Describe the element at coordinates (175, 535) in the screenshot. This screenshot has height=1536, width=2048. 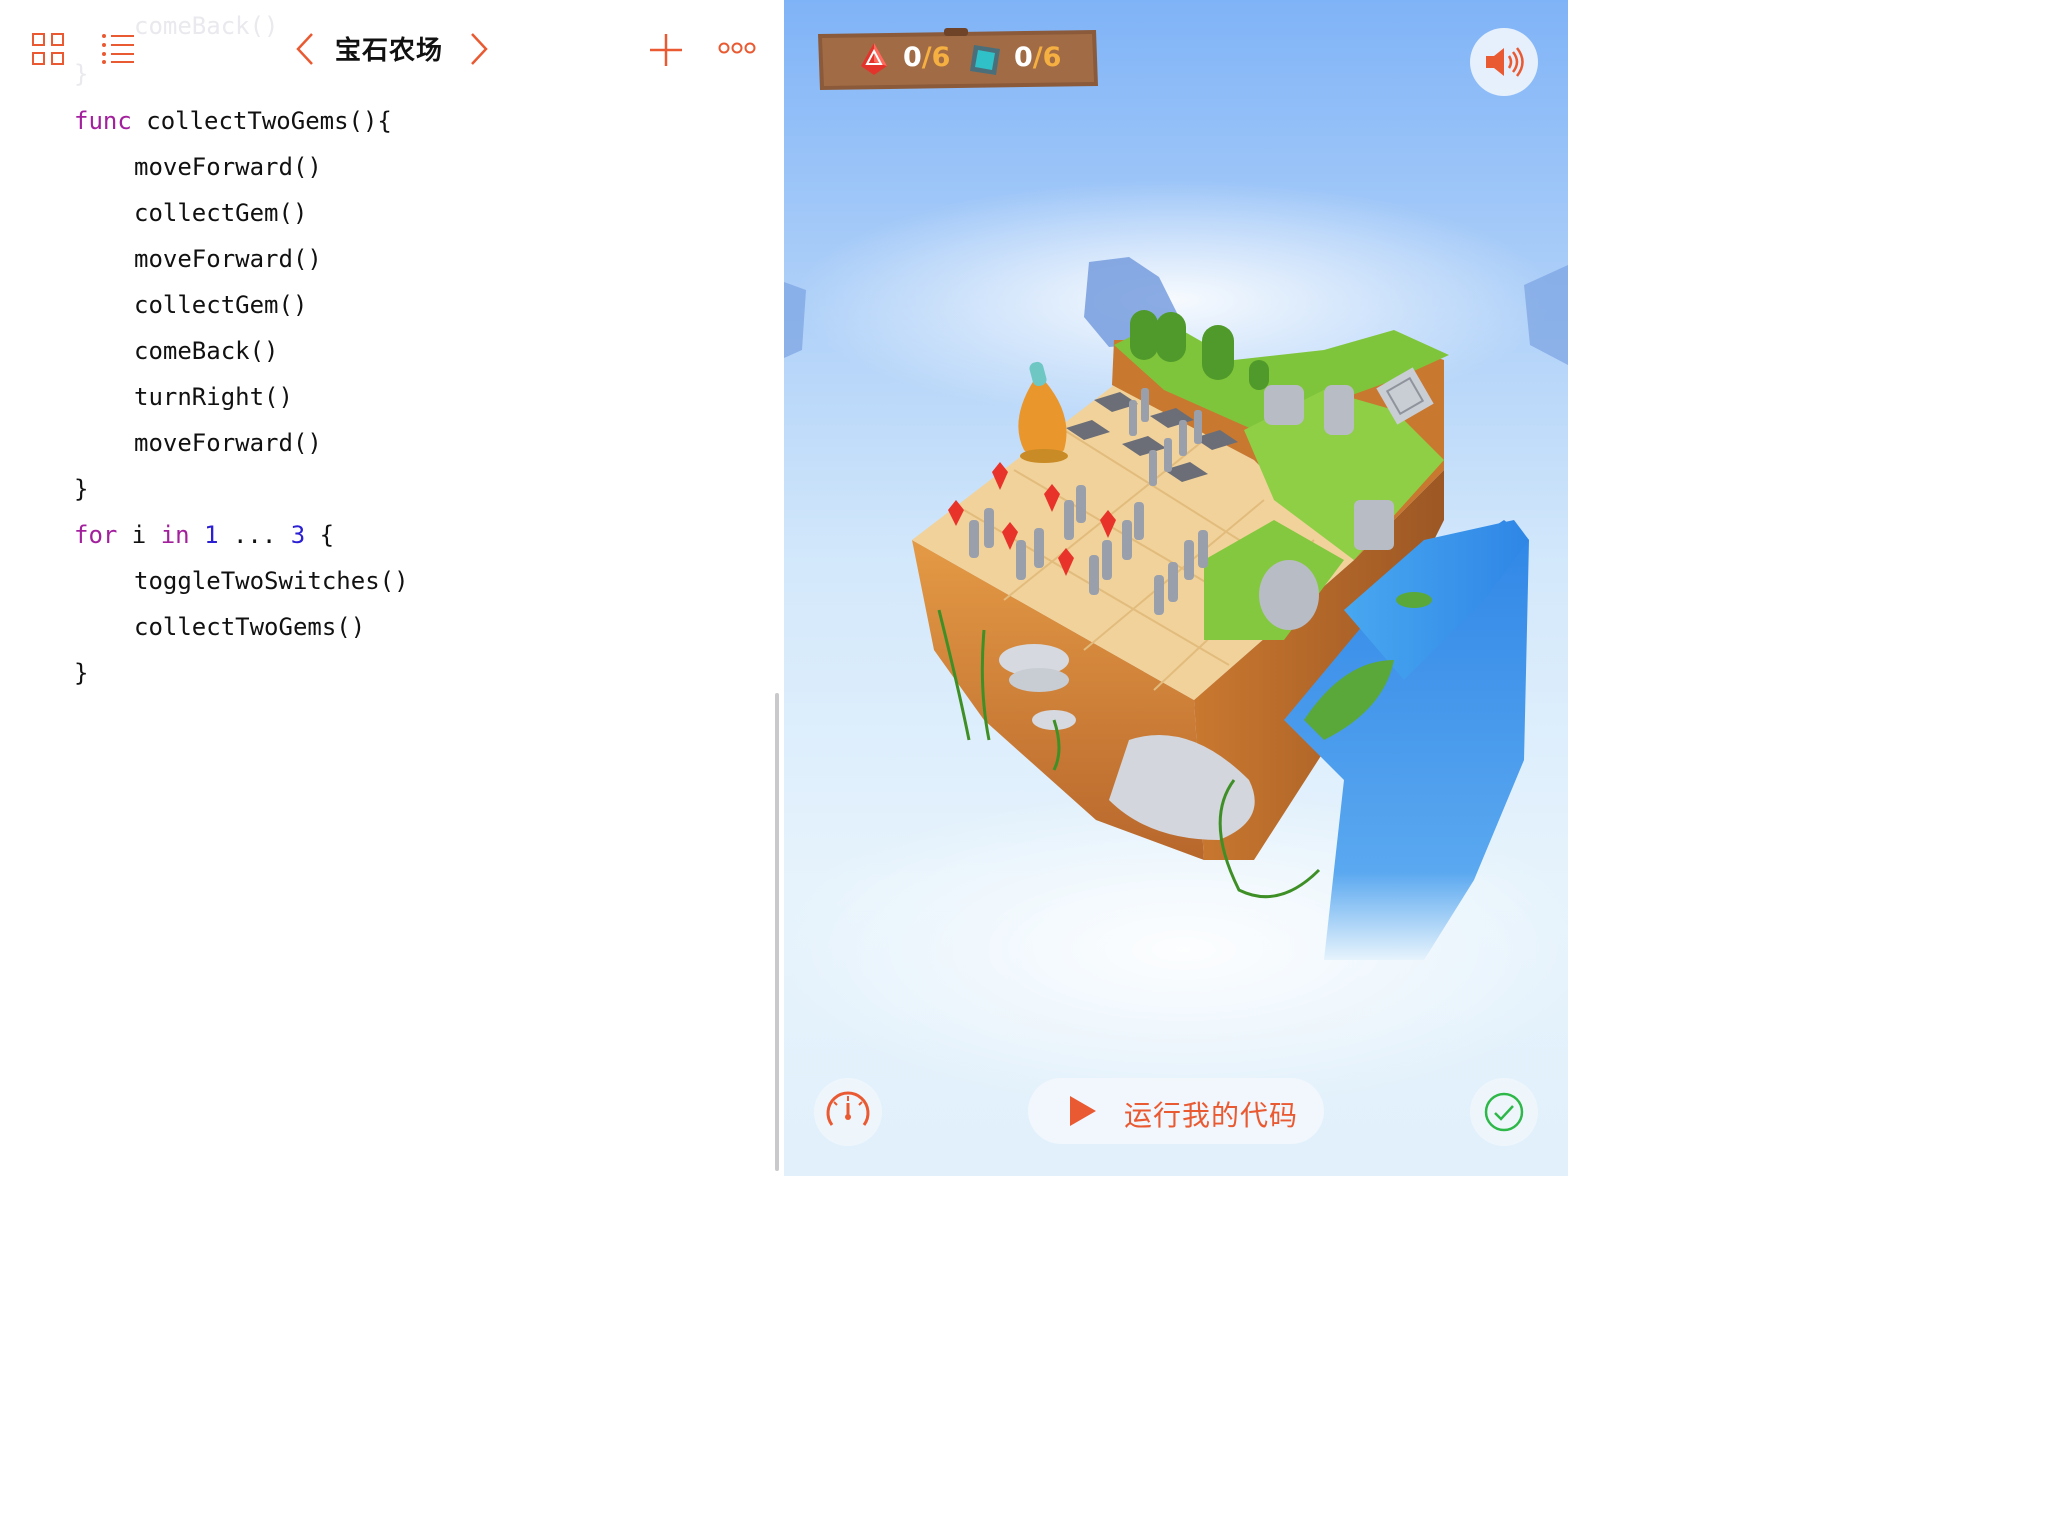
I see `keyword: in` at that location.